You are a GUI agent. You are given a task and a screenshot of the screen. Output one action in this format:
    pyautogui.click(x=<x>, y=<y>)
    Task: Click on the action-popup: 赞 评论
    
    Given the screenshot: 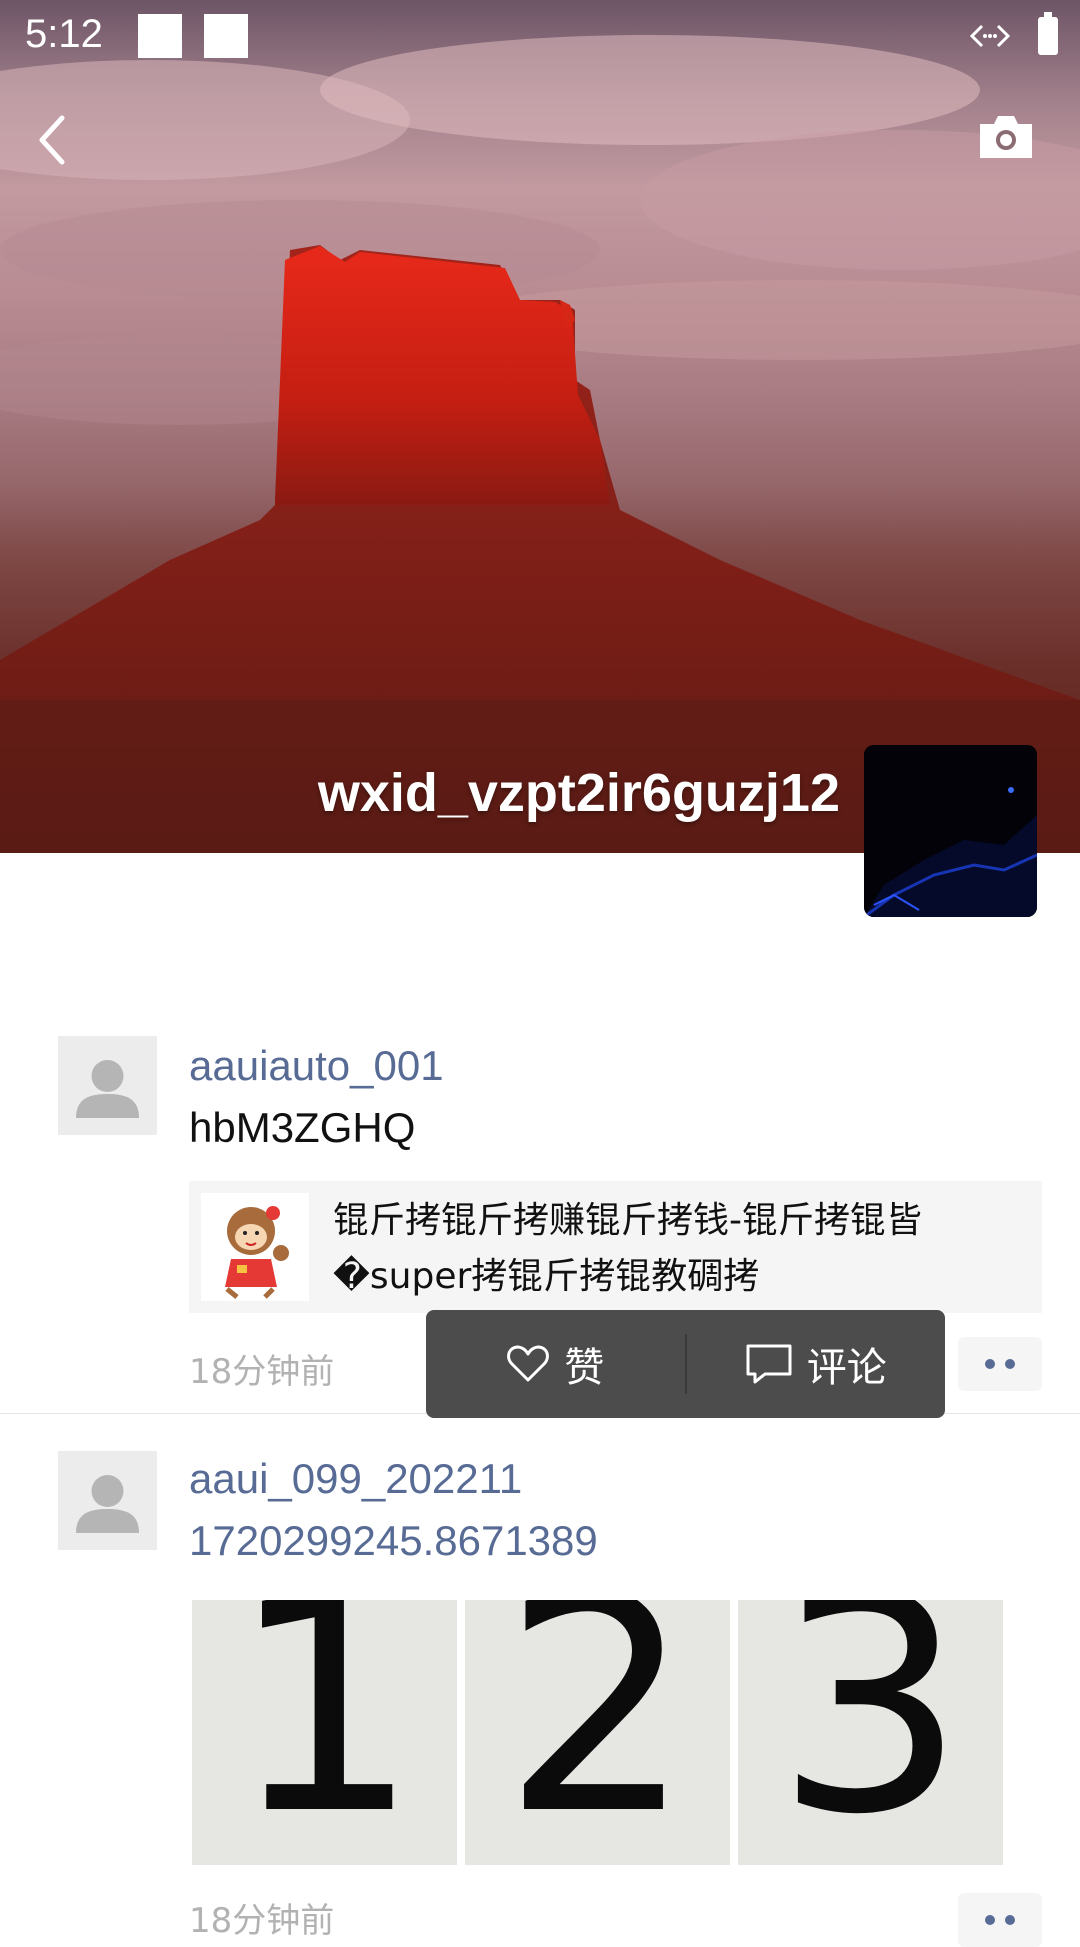 What is the action you would take?
    pyautogui.click(x=685, y=1364)
    